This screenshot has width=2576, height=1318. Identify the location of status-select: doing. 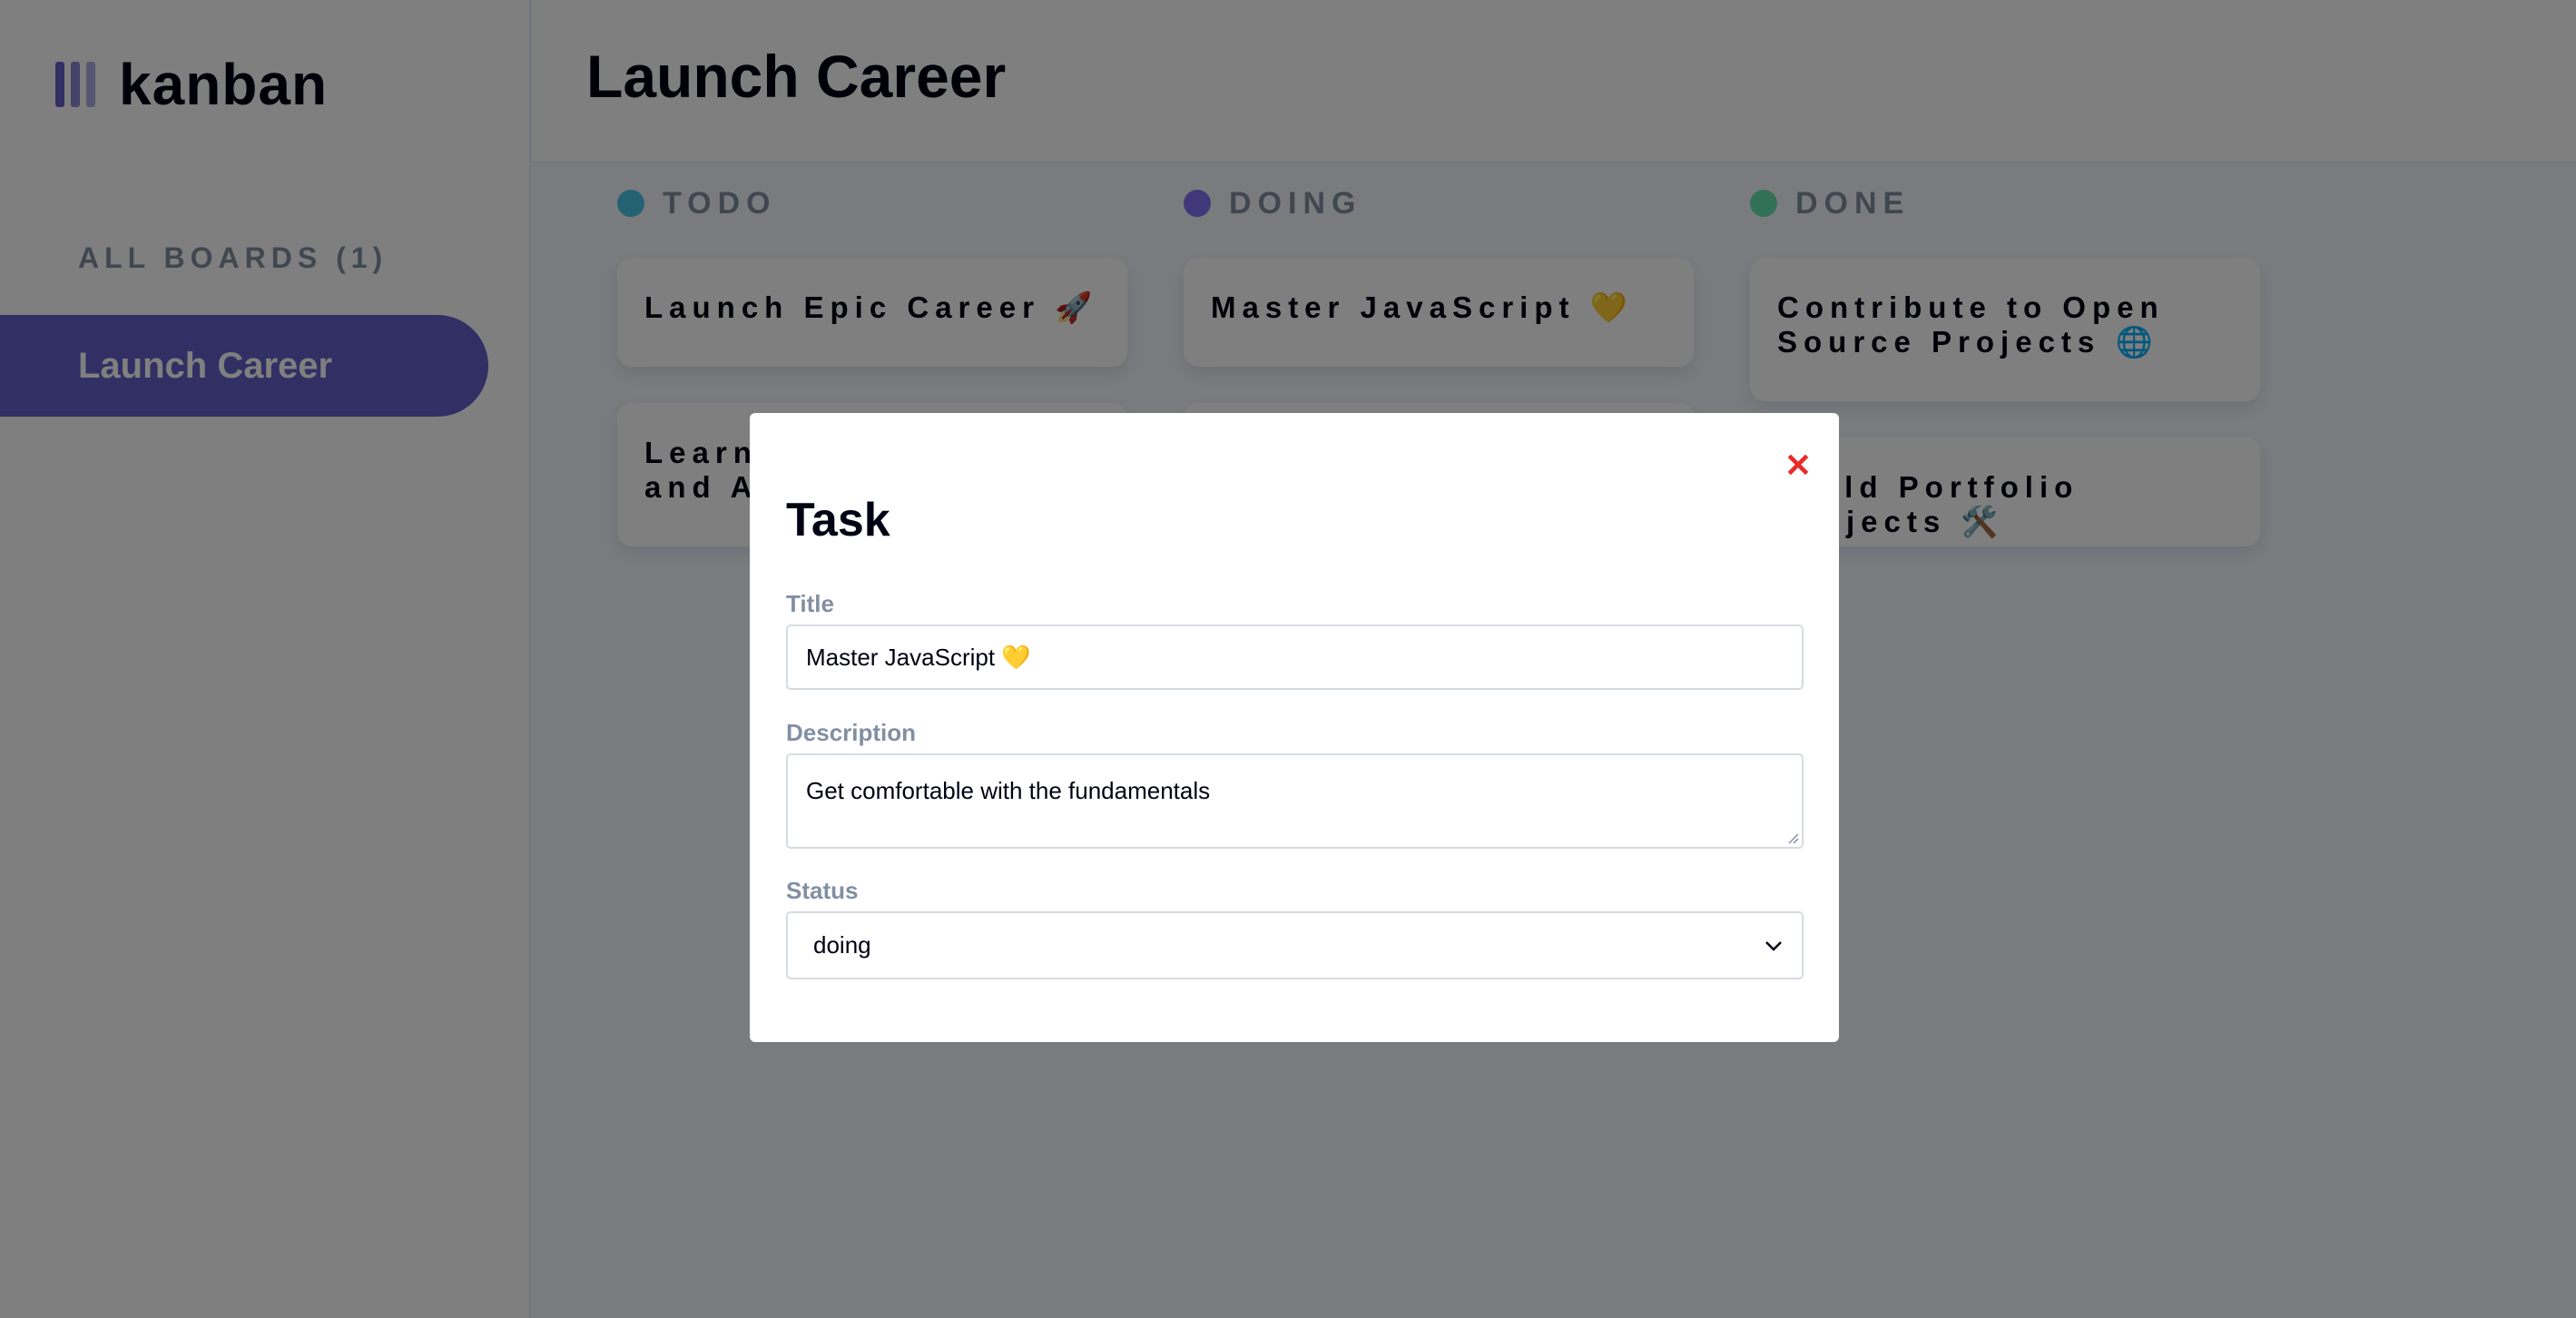
(1295, 945).